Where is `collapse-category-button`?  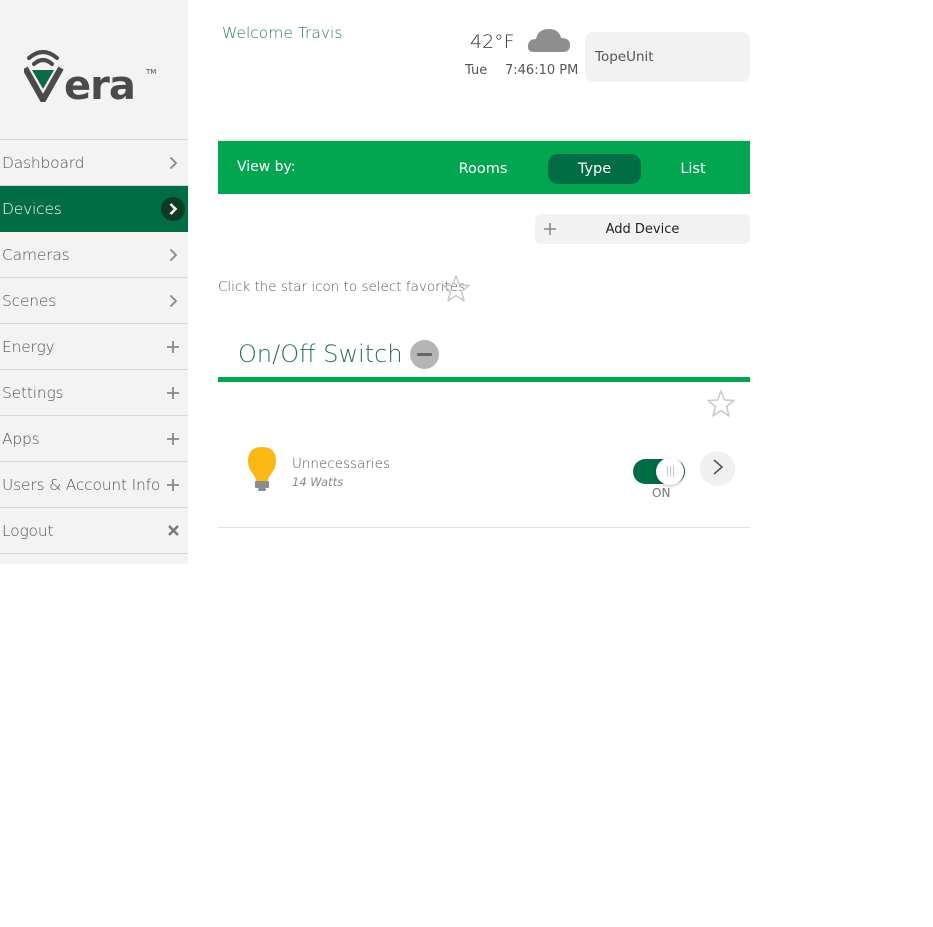
collapse-category-button is located at coordinates (424, 354).